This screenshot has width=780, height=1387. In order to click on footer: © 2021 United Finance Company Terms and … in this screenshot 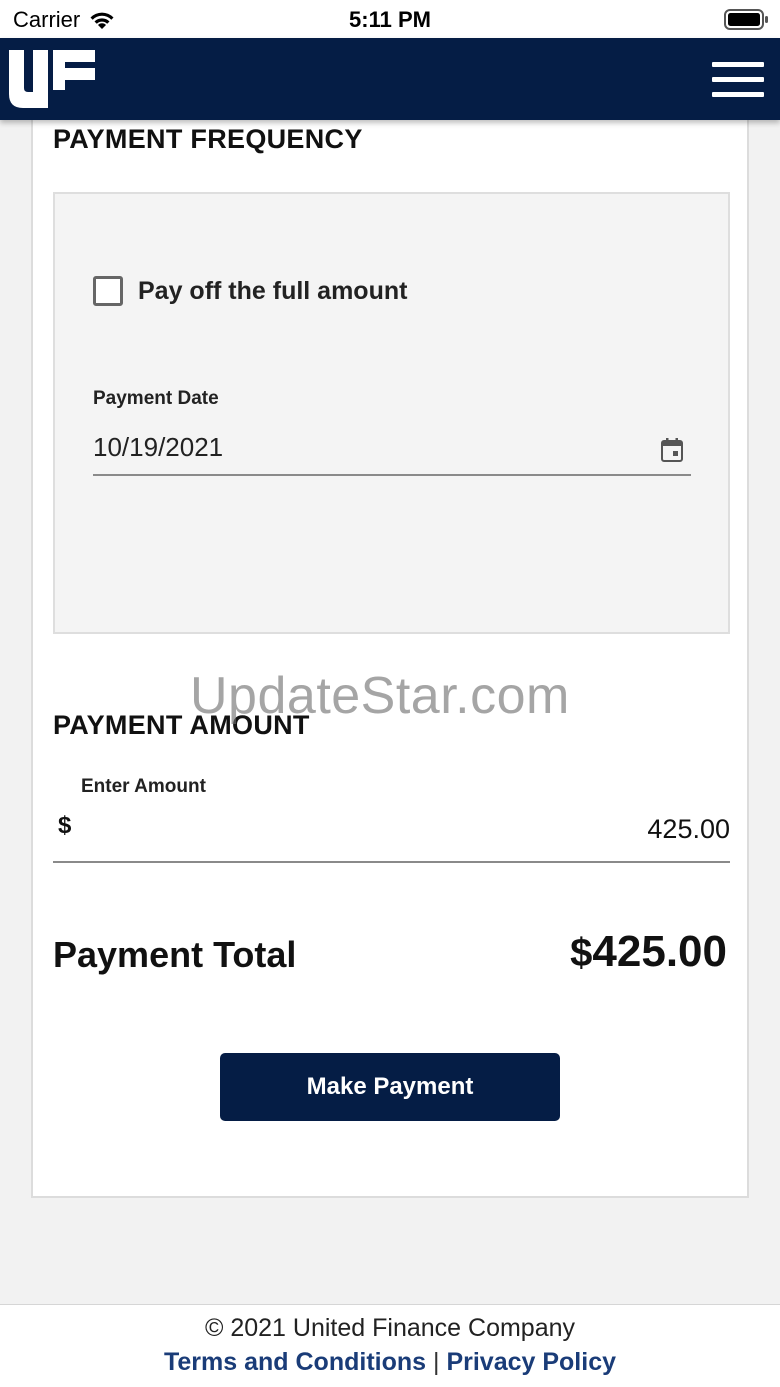, I will do `click(390, 1345)`.